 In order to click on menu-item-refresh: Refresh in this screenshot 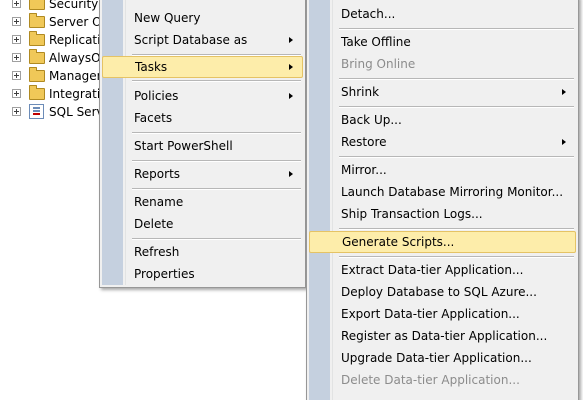, I will do `click(202, 252)`.